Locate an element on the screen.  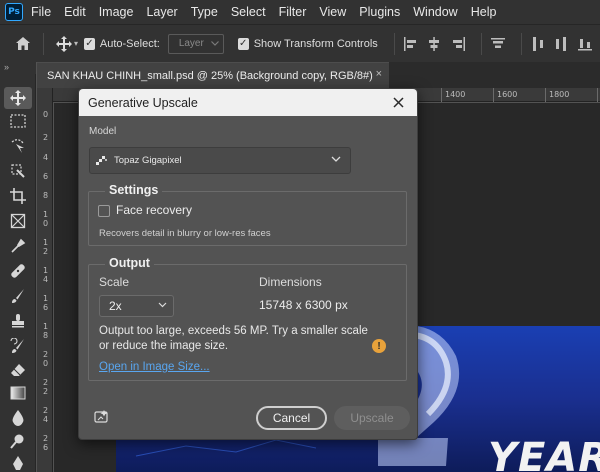
object-selection-tool-icon is located at coordinates (18, 146).